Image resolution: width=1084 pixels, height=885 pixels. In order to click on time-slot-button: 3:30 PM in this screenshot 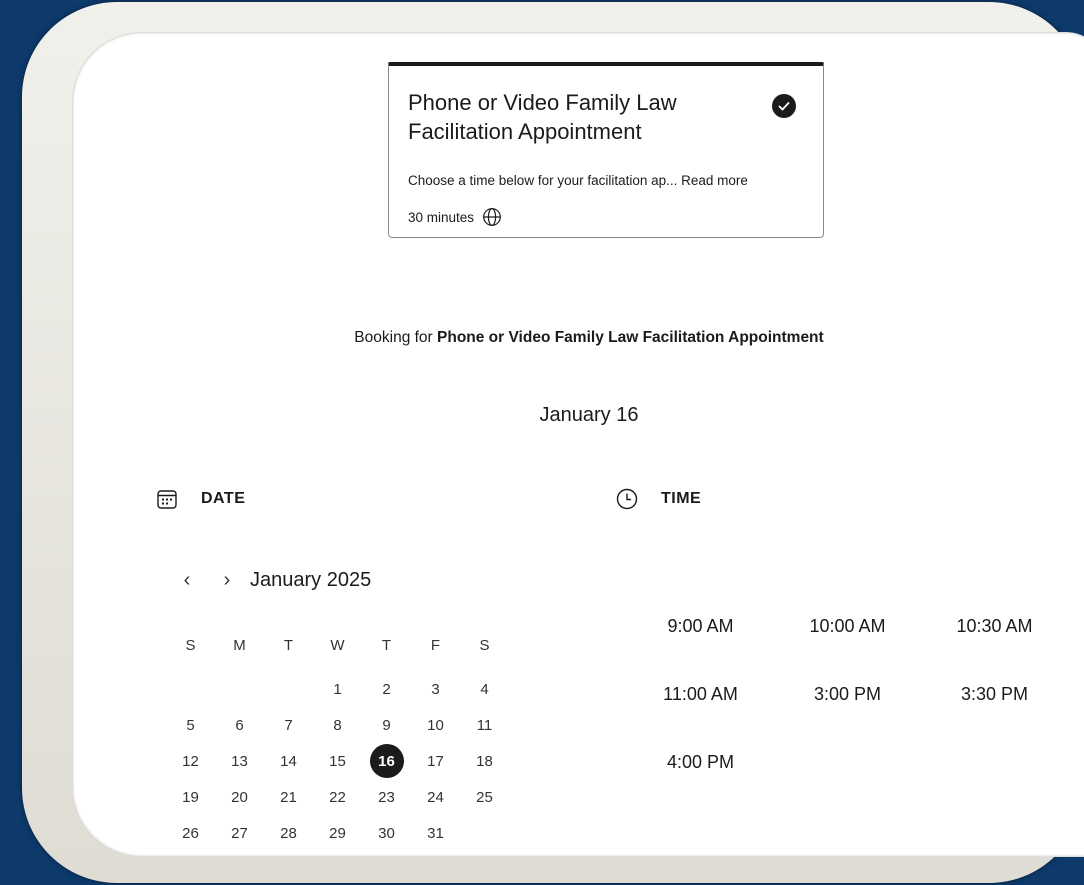, I will do `click(994, 694)`.